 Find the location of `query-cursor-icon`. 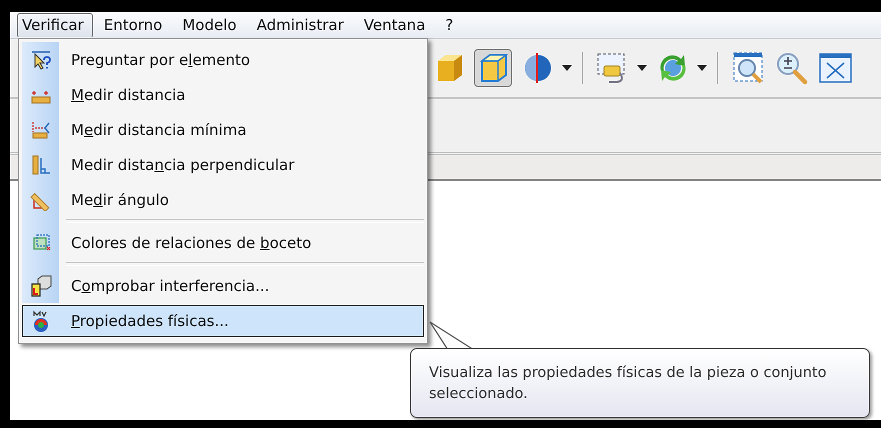

query-cursor-icon is located at coordinates (41, 59).